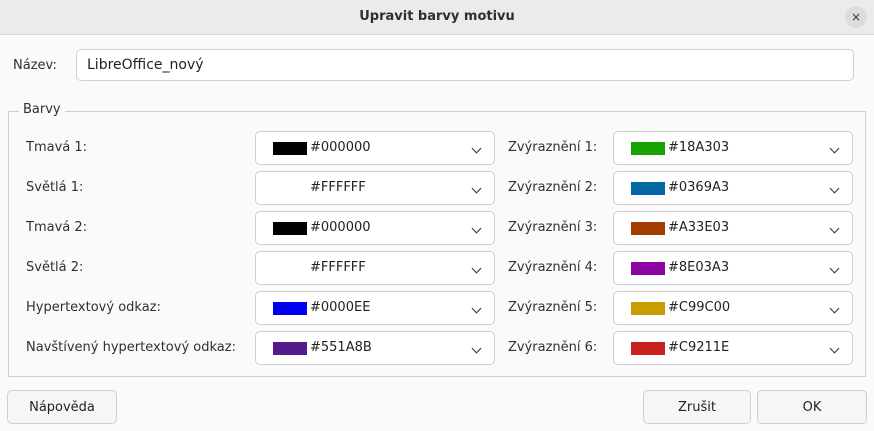  Describe the element at coordinates (553, 187) in the screenshot. I see `right-color-label: Zvýraznění 2:` at that location.